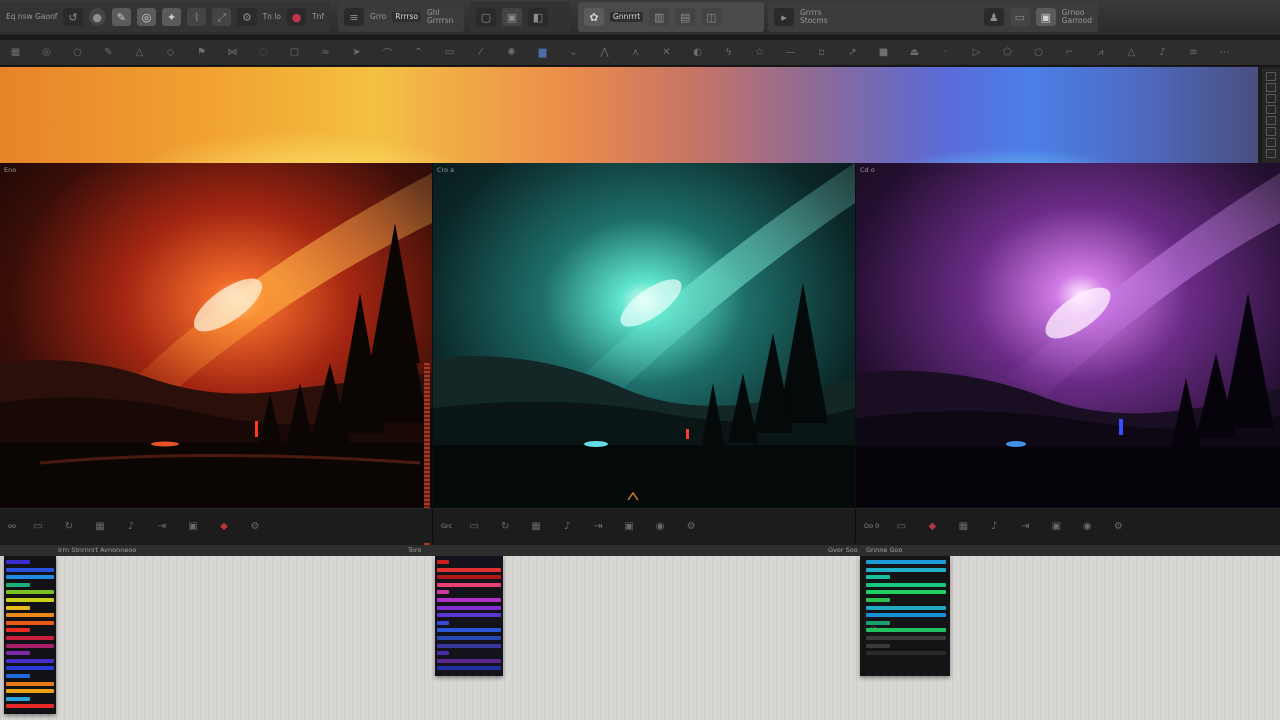 The image size is (1280, 720). What do you see at coordinates (759, 53) in the screenshot?
I see `star-icon: ☆` at bounding box center [759, 53].